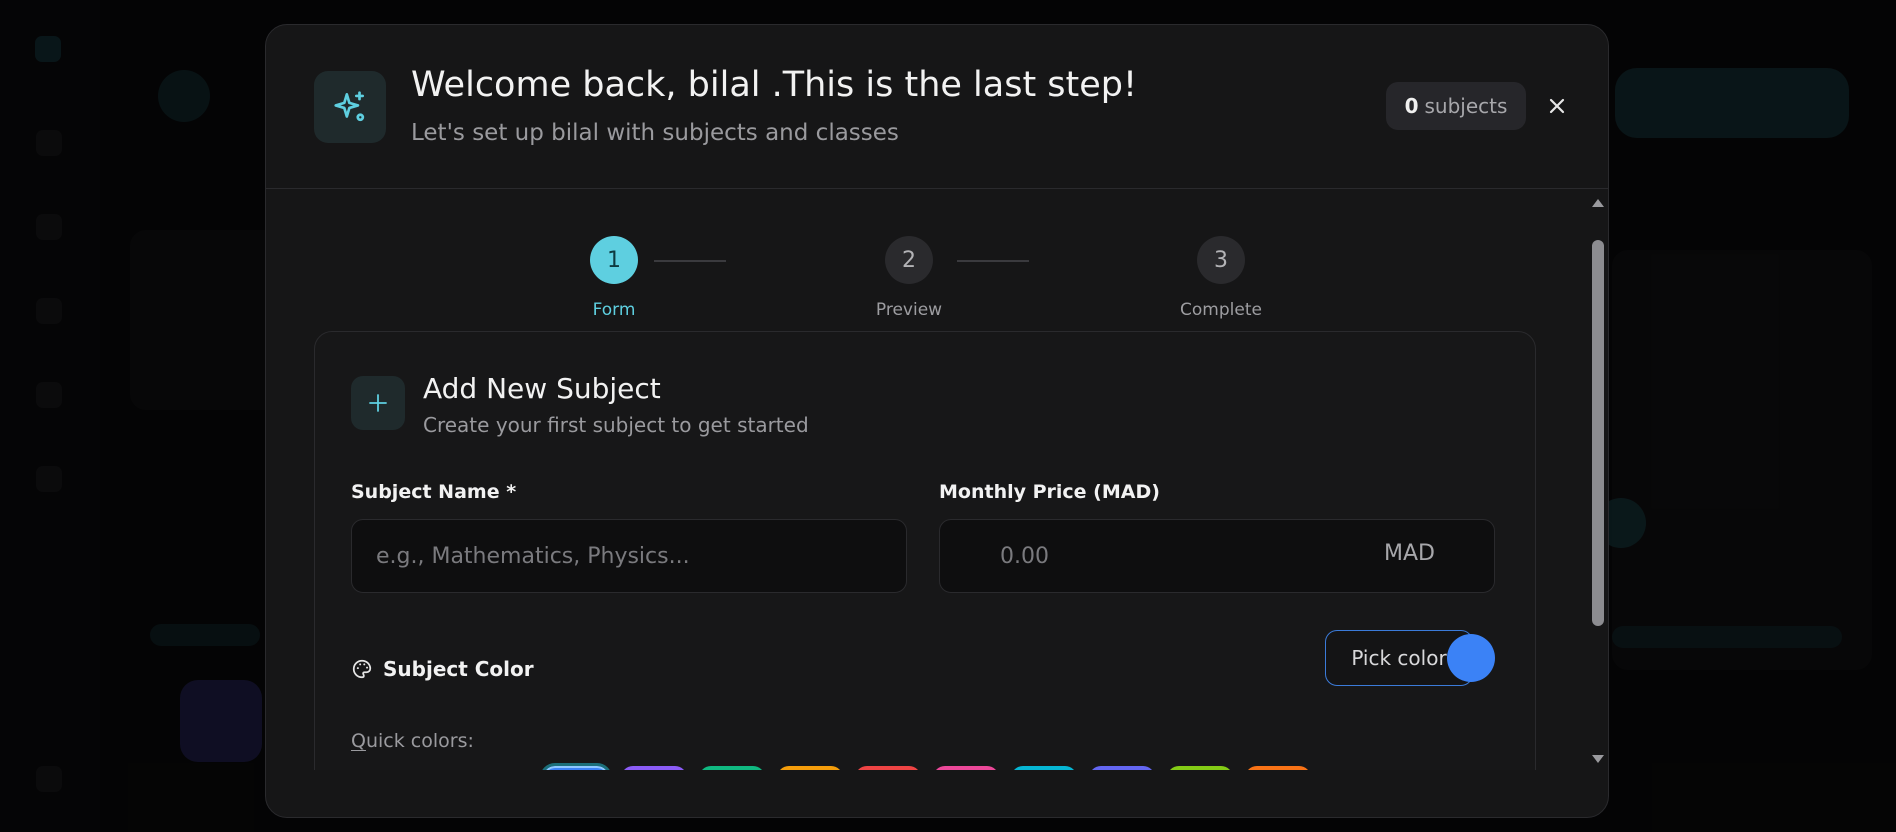 This screenshot has width=1896, height=832. I want to click on subject-color-text: Subject Color, so click(458, 669).